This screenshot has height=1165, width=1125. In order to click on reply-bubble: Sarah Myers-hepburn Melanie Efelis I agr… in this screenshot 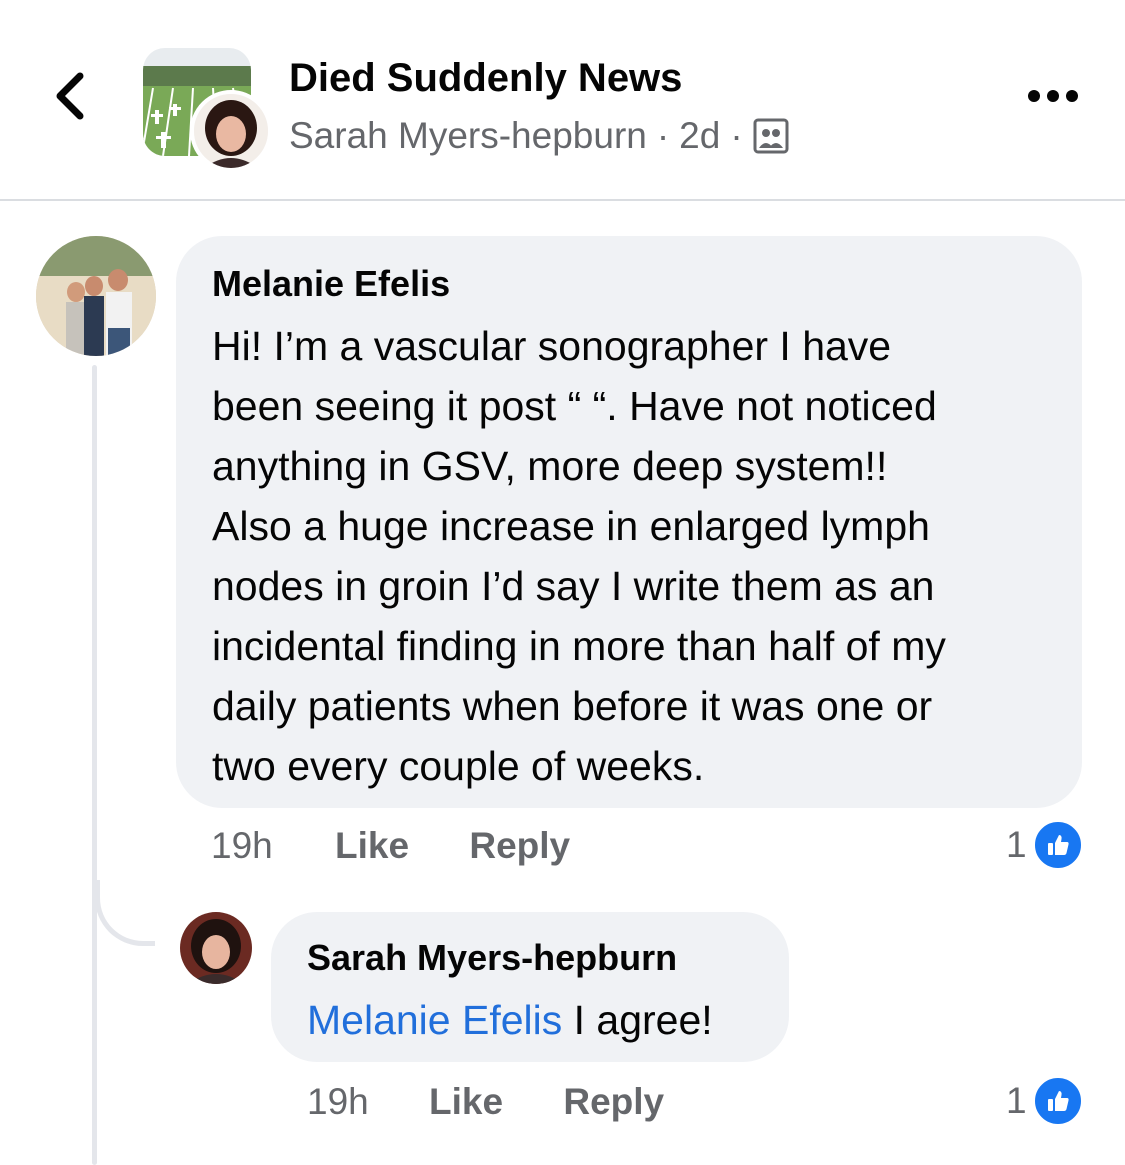, I will do `click(530, 987)`.